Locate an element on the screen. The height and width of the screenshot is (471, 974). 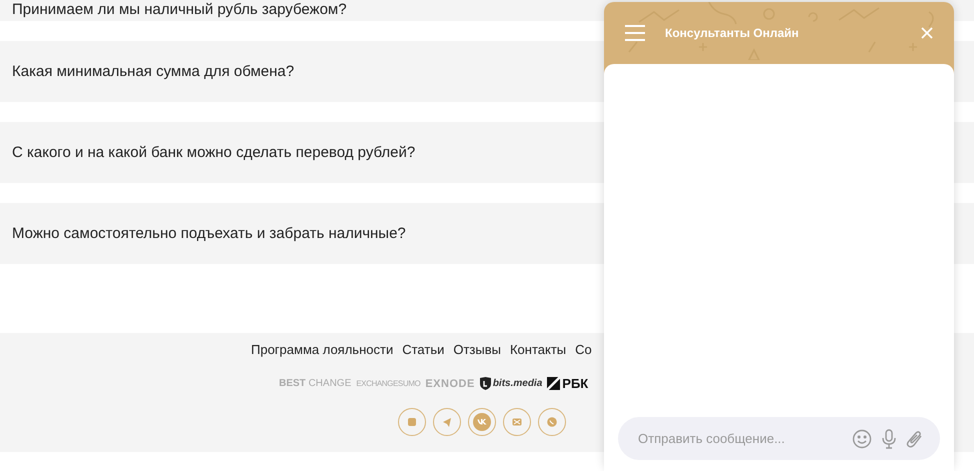
microphone-icon is located at coordinates (889, 438).